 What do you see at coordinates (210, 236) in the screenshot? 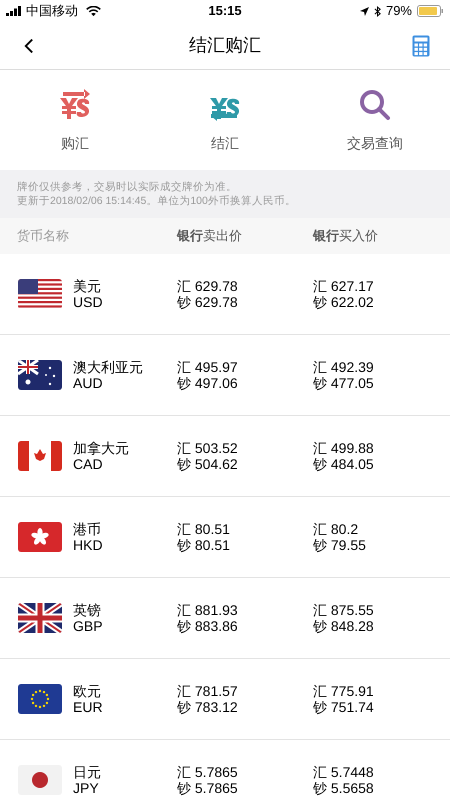
I see `column-header: 银行卖出价` at bounding box center [210, 236].